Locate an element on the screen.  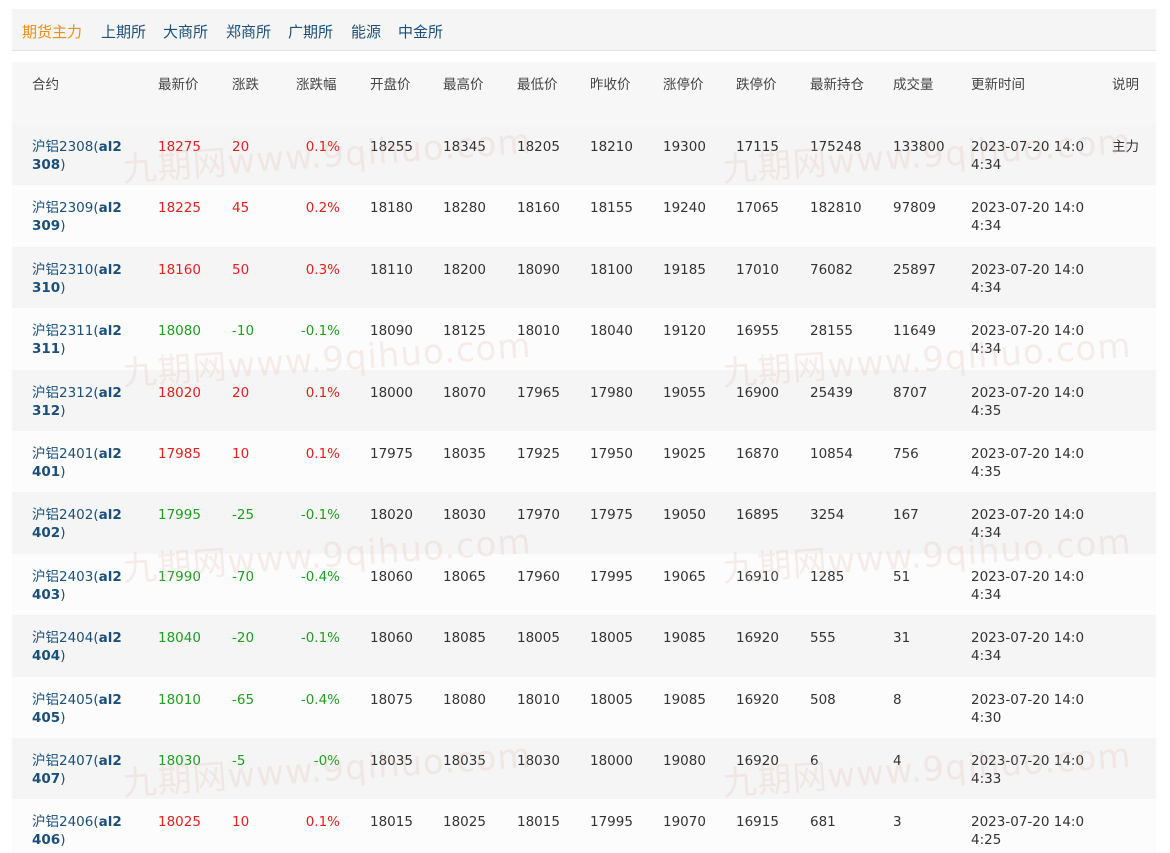
contract-link: 沪铝2404(al2404) is located at coordinates (77, 647).